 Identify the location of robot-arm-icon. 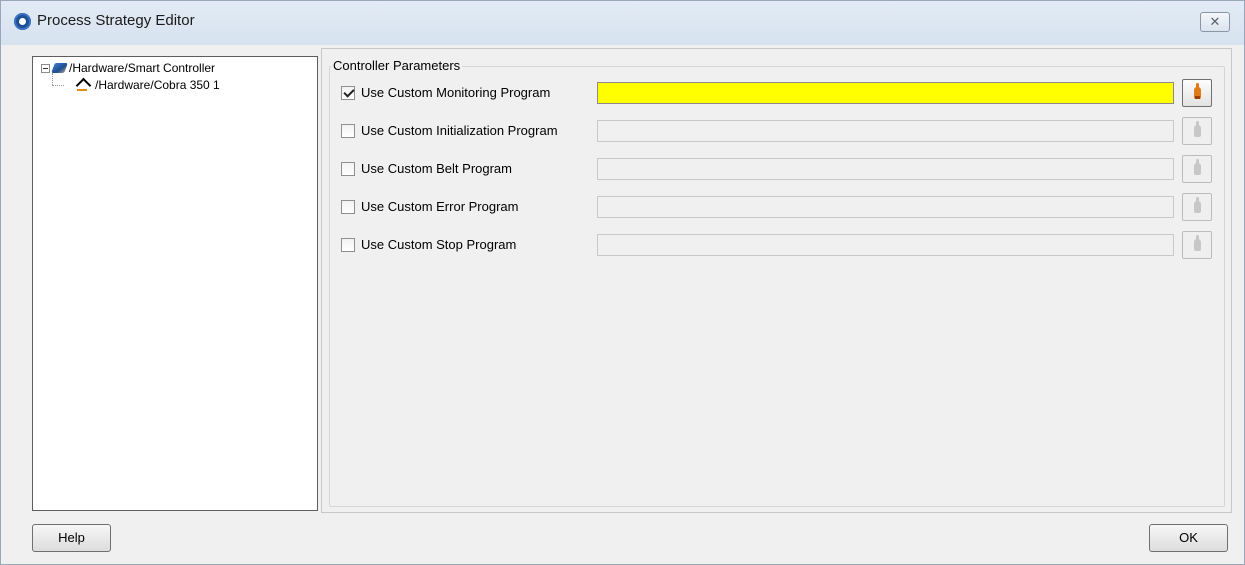
(84, 85).